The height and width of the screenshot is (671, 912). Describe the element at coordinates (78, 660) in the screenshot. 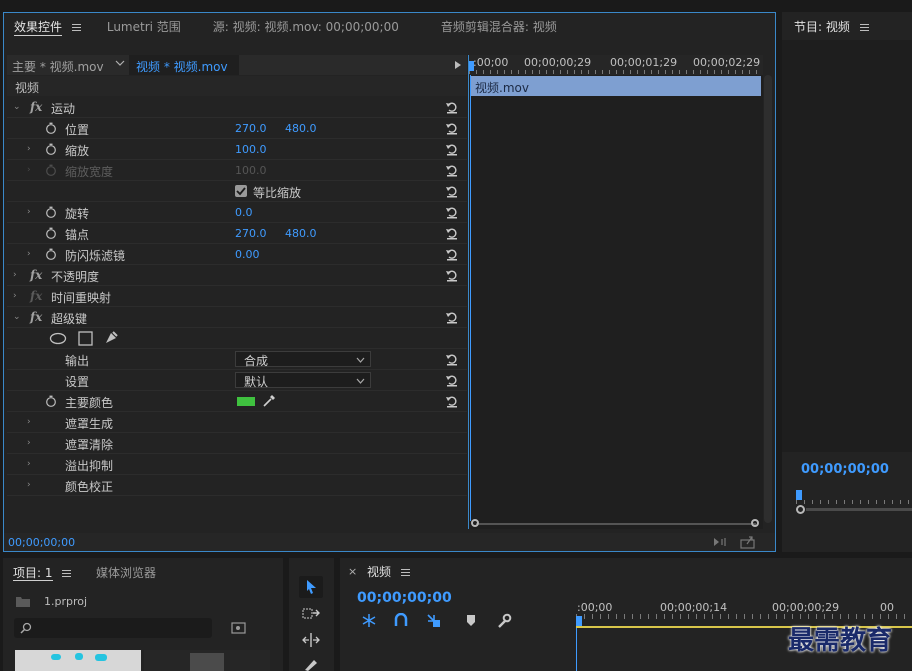

I see `clip-thumbnail` at that location.